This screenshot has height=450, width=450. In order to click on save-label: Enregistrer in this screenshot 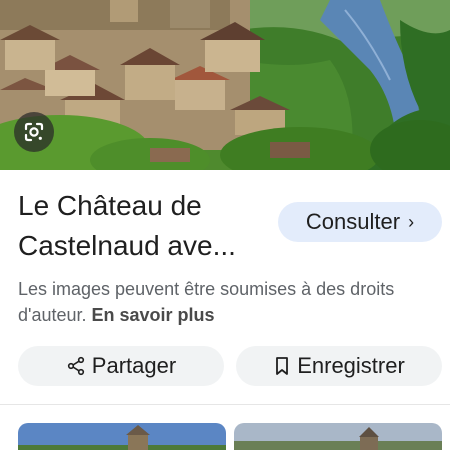, I will do `click(351, 365)`.